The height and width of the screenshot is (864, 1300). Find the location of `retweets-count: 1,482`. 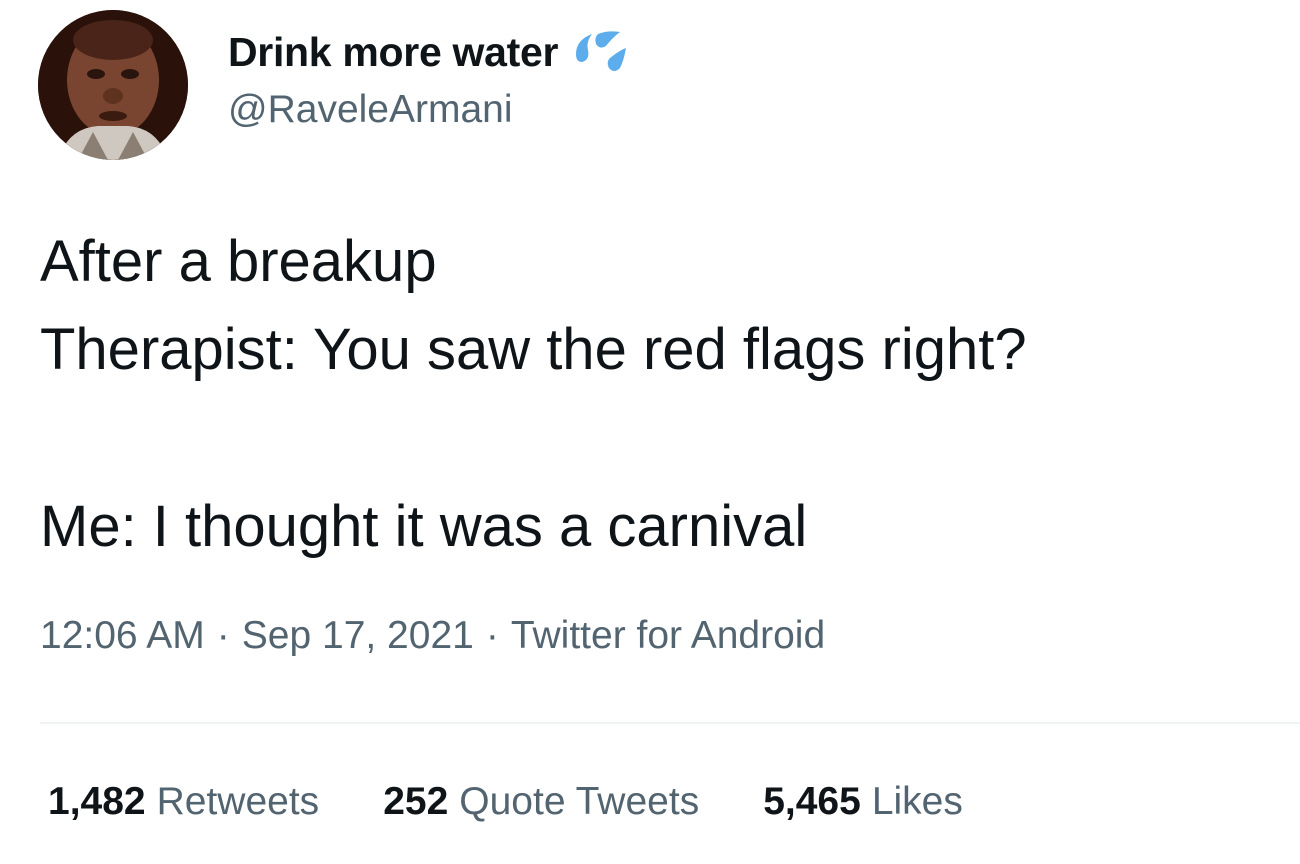

retweets-count: 1,482 is located at coordinates (97, 801).